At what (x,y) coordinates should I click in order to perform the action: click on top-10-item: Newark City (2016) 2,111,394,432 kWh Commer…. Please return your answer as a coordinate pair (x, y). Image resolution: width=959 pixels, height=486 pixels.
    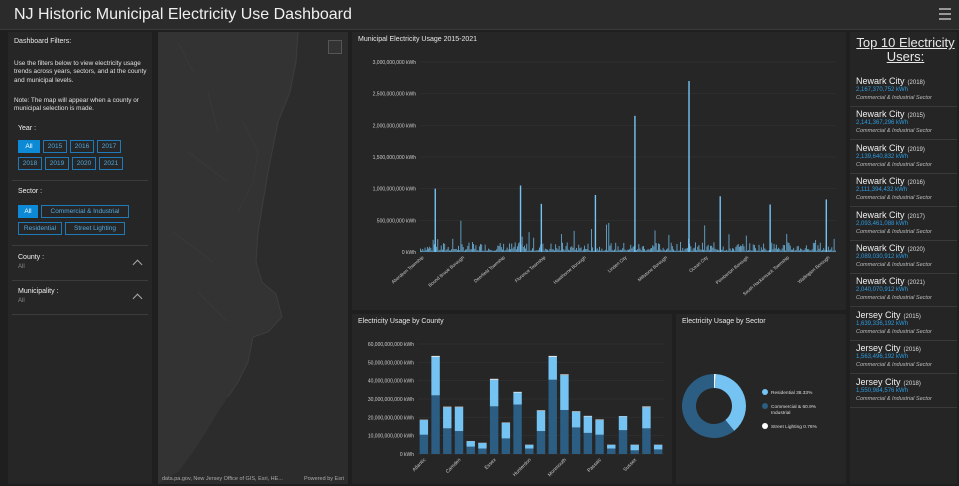
    Looking at the image, I should click on (903, 192).